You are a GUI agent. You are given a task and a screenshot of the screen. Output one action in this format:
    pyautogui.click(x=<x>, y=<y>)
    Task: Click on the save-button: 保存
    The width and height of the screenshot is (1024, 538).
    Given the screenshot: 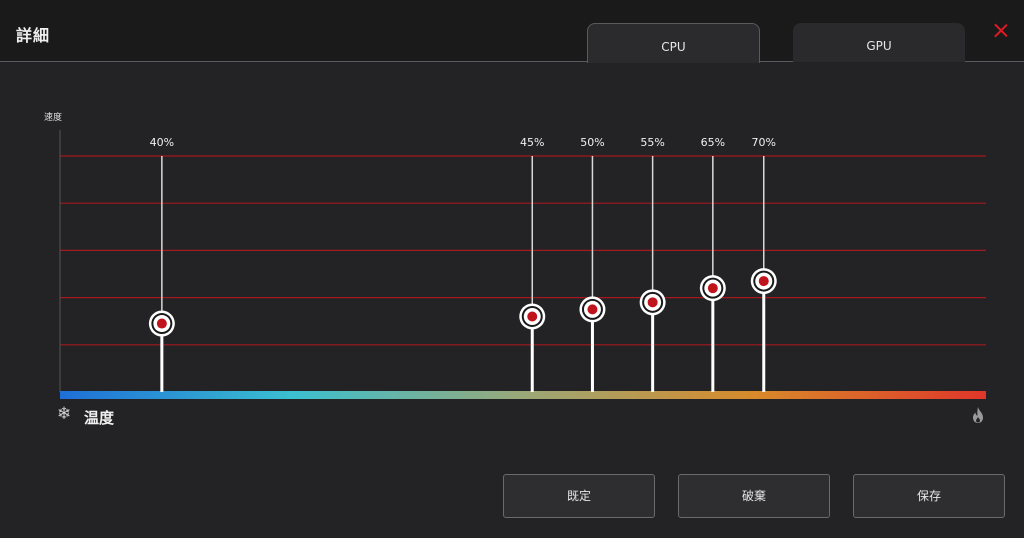 What is the action you would take?
    pyautogui.click(x=929, y=496)
    